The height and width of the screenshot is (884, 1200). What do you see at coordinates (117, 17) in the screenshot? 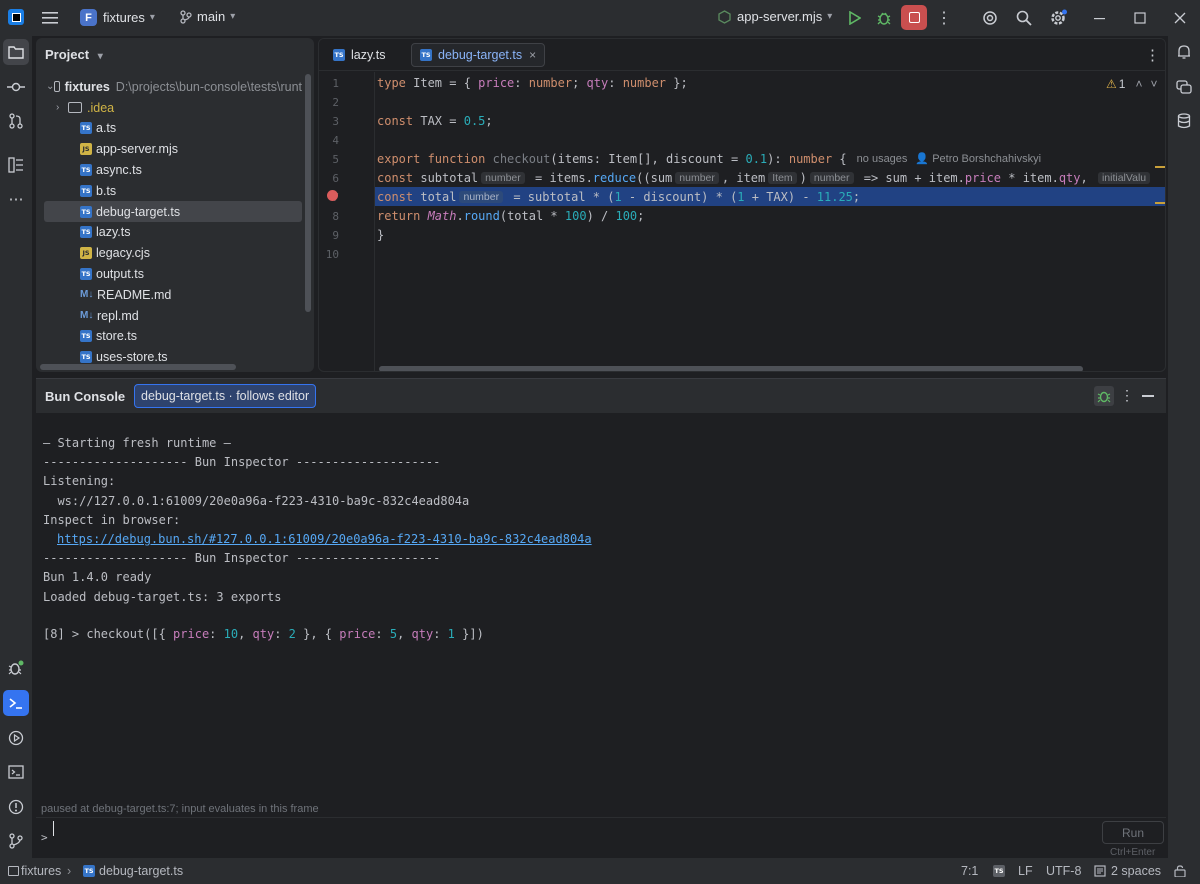
I see `project-switcher: F fixtures ▾` at bounding box center [117, 17].